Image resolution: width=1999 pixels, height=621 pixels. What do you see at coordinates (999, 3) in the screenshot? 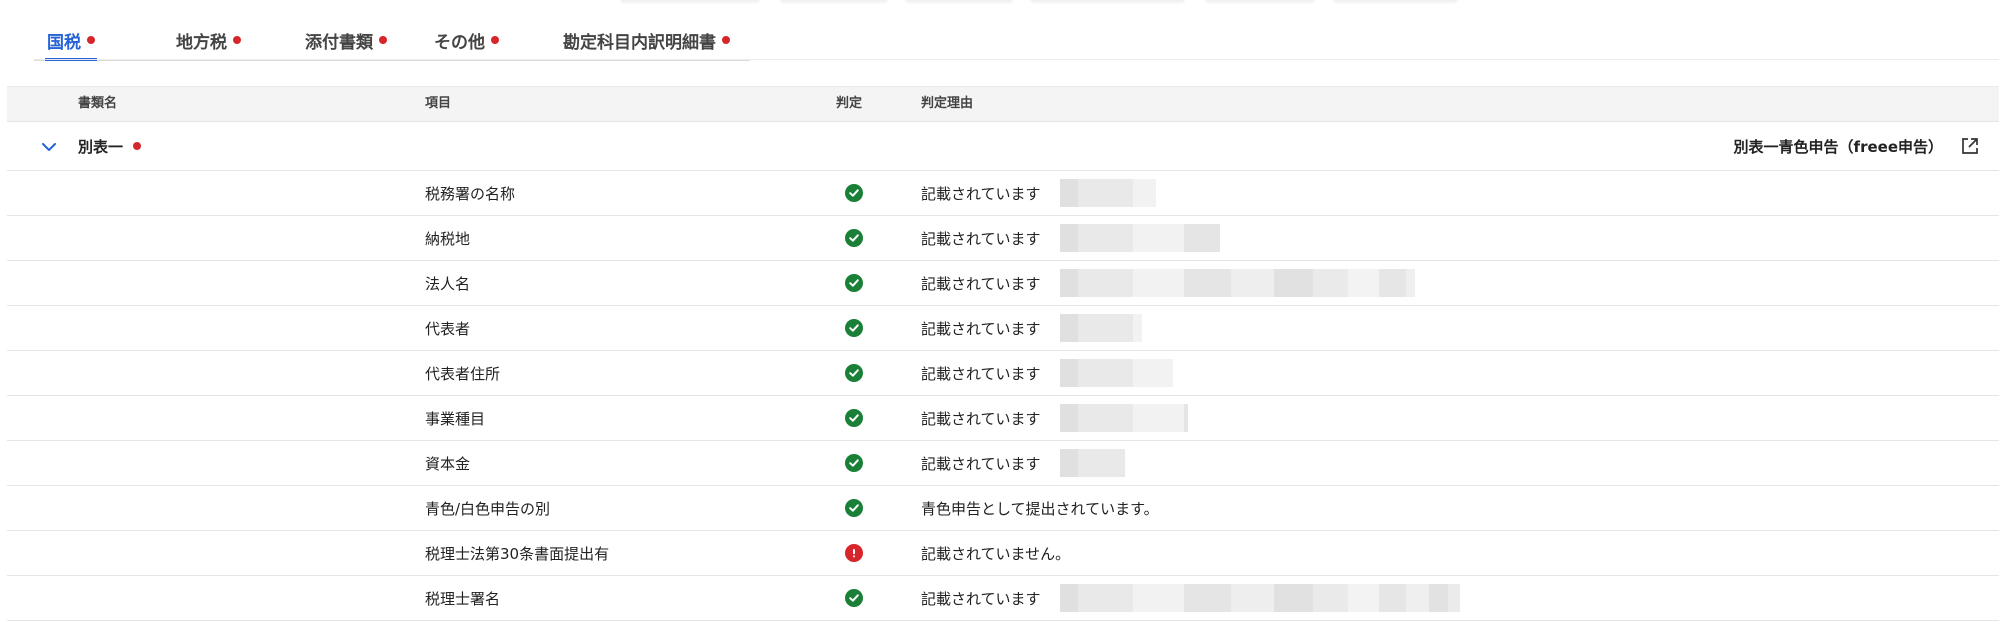
I see `top-toolbar-edge` at bounding box center [999, 3].